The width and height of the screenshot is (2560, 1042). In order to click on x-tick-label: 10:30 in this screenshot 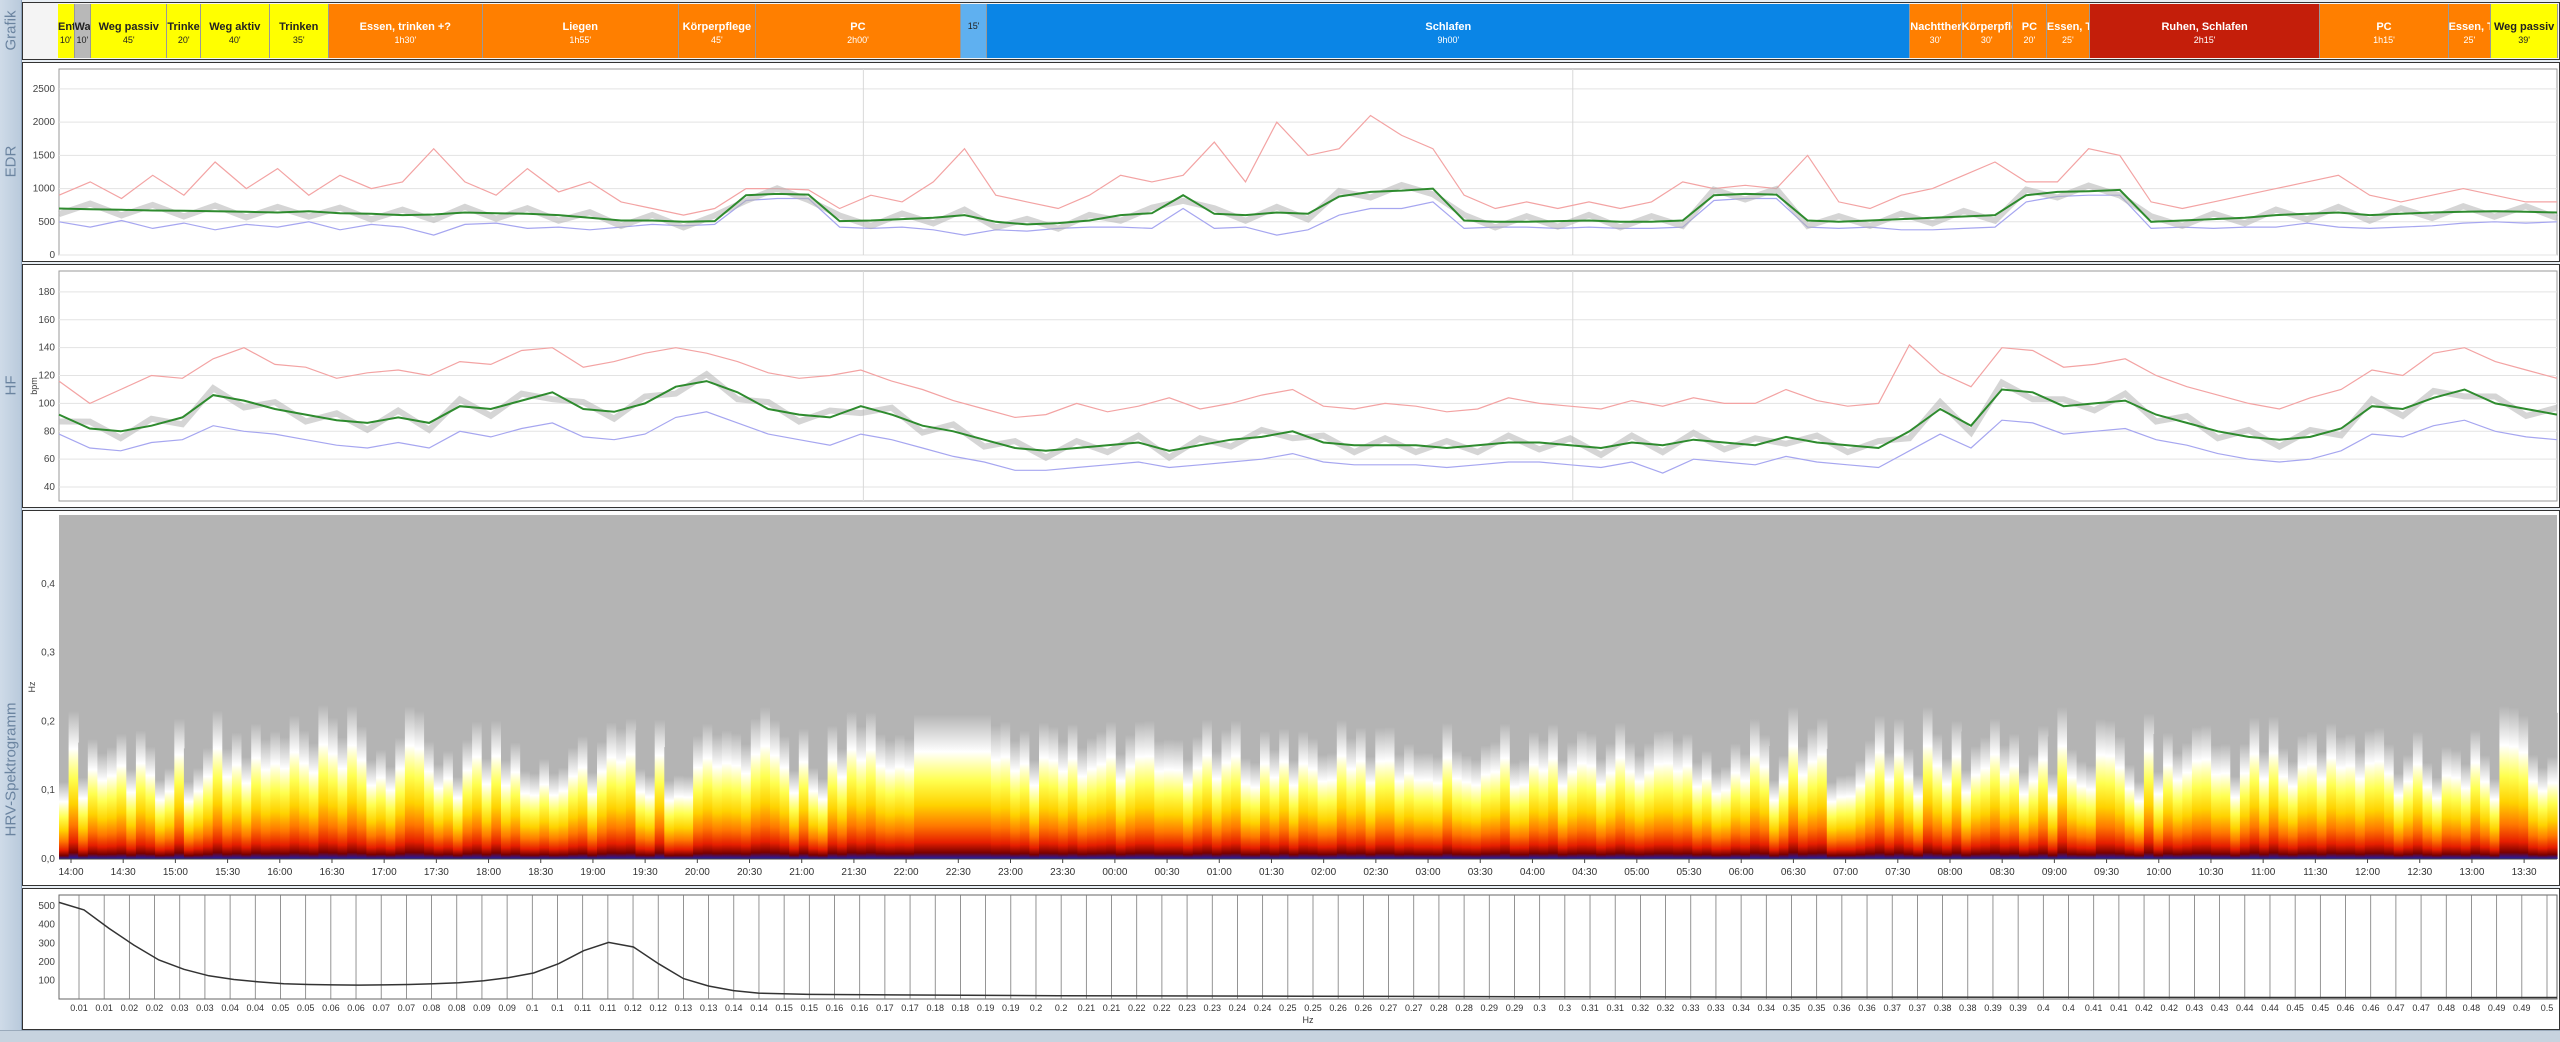, I will do `click(2210, 872)`.